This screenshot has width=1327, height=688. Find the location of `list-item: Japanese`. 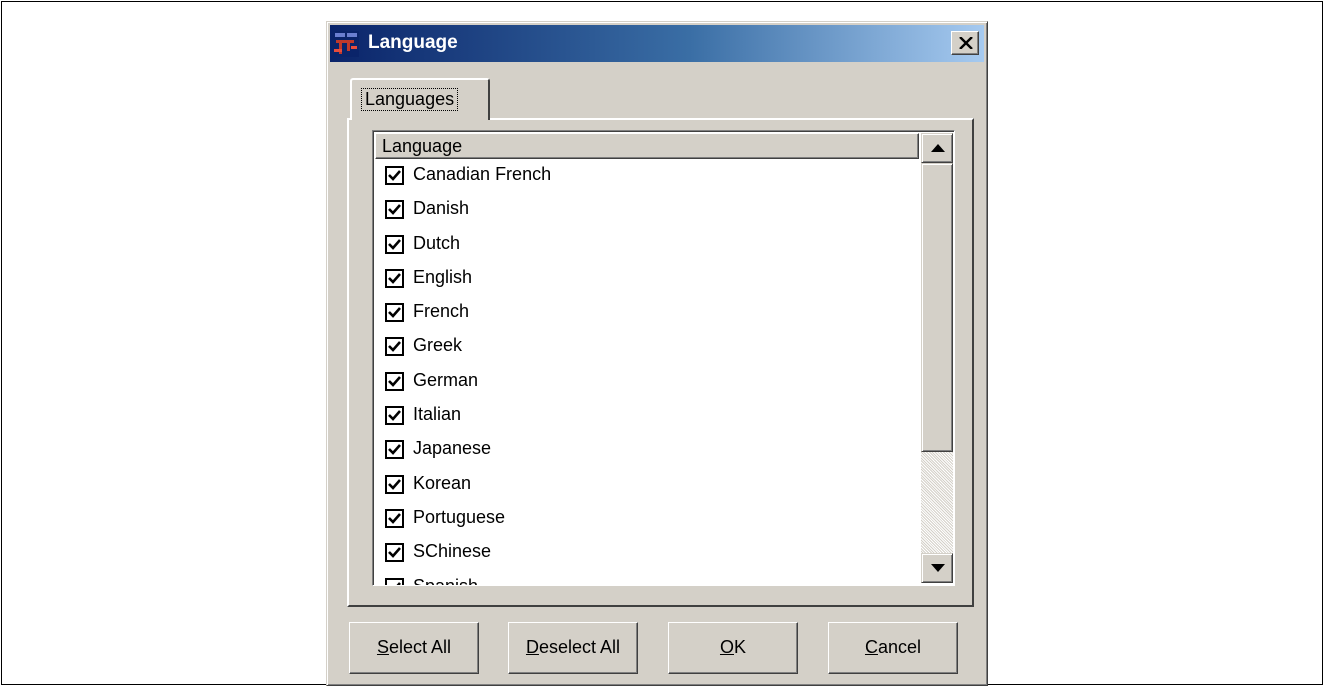

list-item: Japanese is located at coordinates (647, 450).